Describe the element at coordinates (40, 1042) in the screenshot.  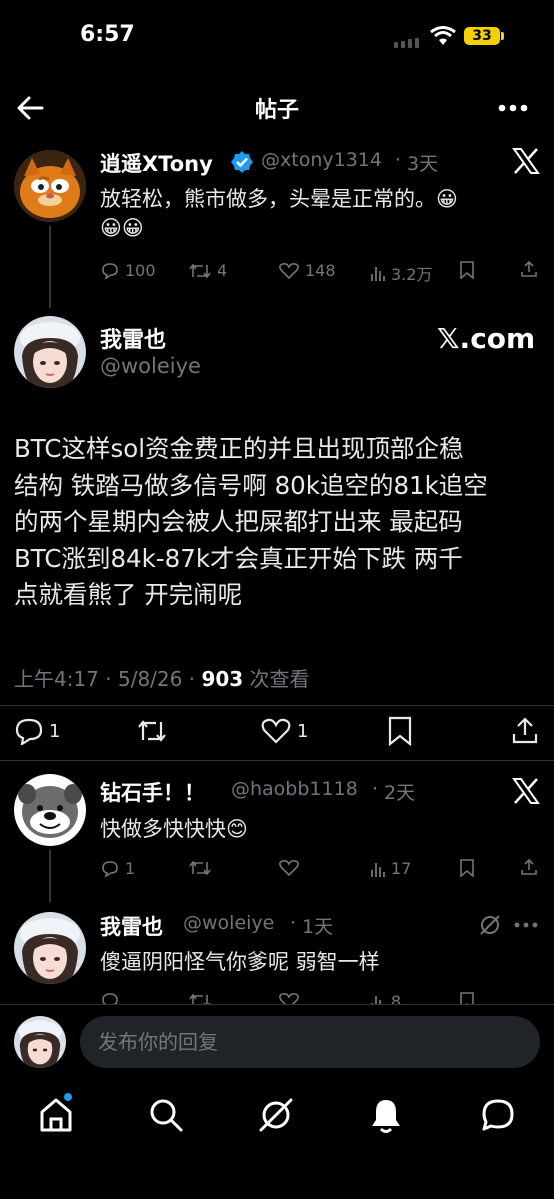
I see `composer-avatar` at that location.